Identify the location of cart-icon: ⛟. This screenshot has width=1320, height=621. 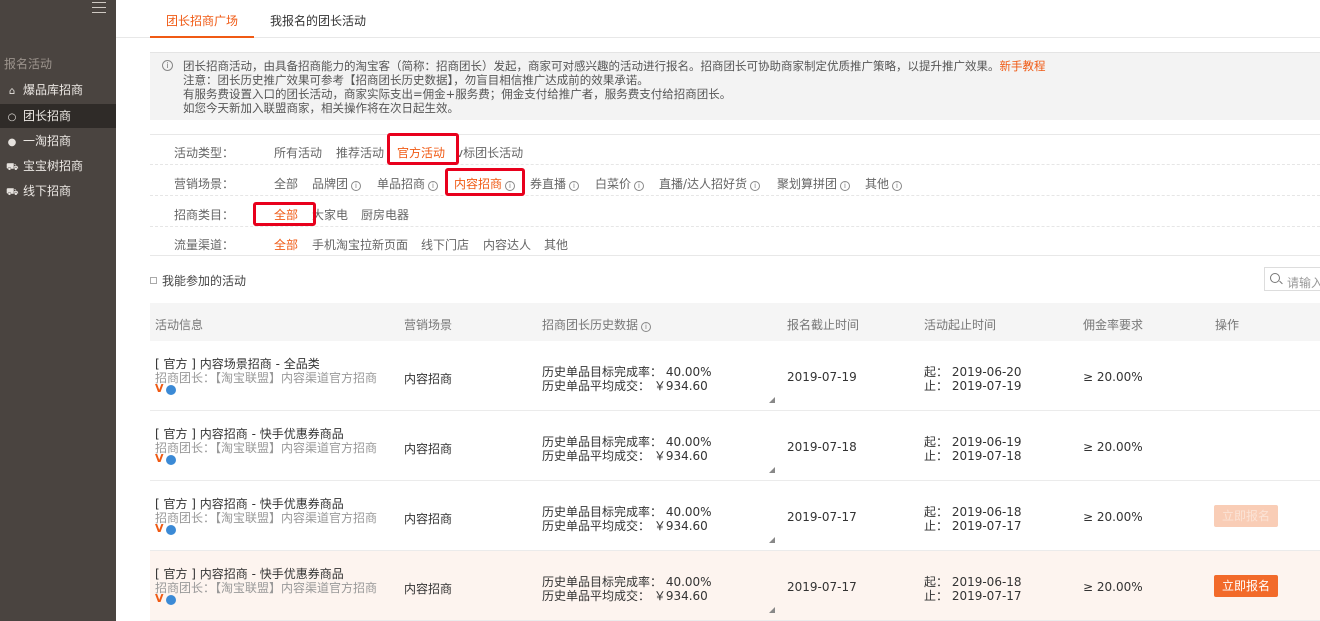
(12, 167).